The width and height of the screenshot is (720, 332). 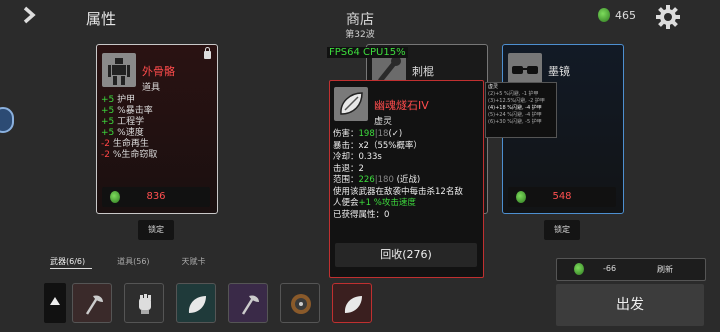 I want to click on triangle-up-icon, so click(x=55, y=301).